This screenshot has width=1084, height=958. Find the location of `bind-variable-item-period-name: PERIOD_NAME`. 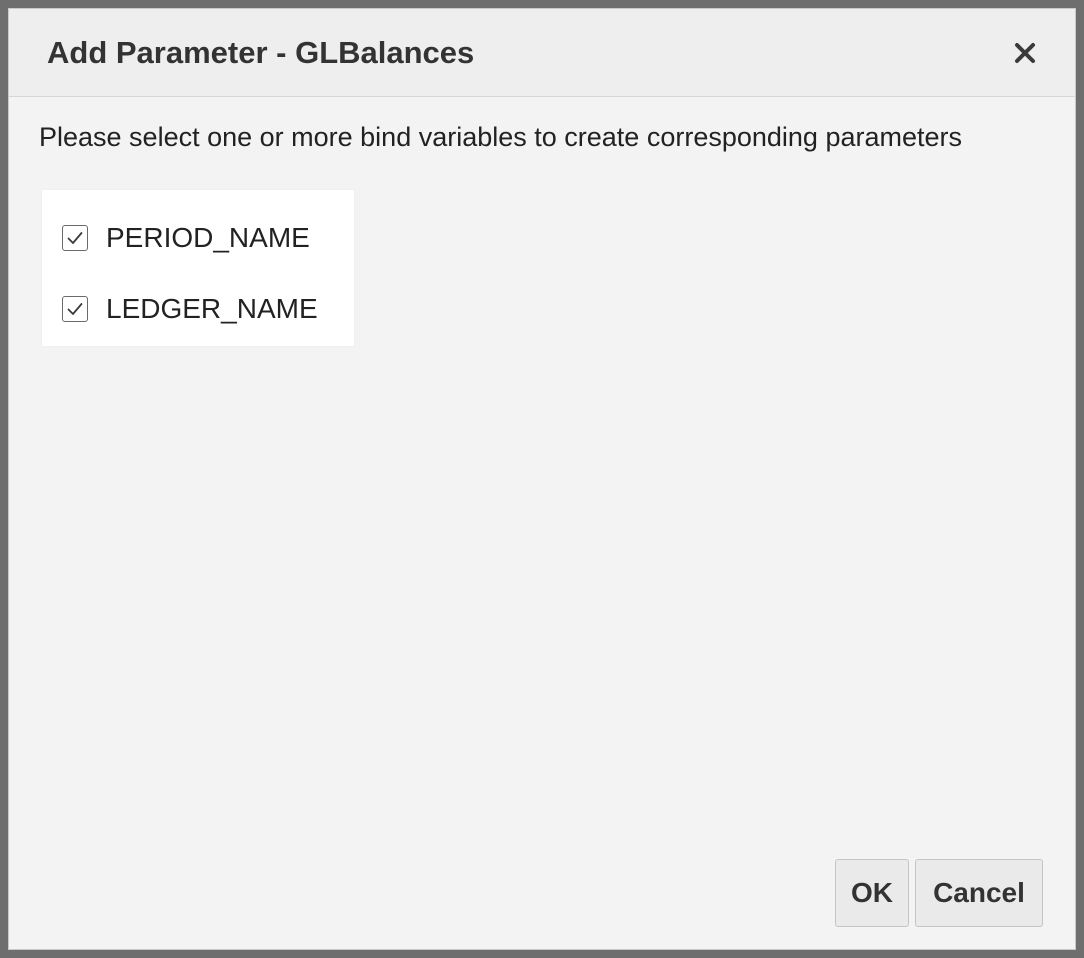

bind-variable-item-period-name: PERIOD_NAME is located at coordinates (186, 238).